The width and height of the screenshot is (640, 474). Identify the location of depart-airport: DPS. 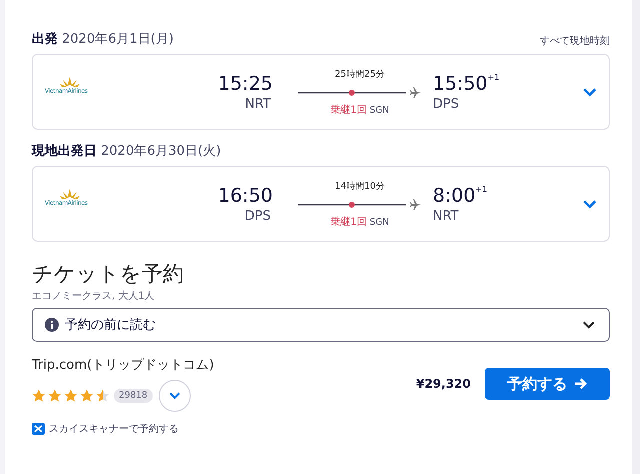
(257, 216).